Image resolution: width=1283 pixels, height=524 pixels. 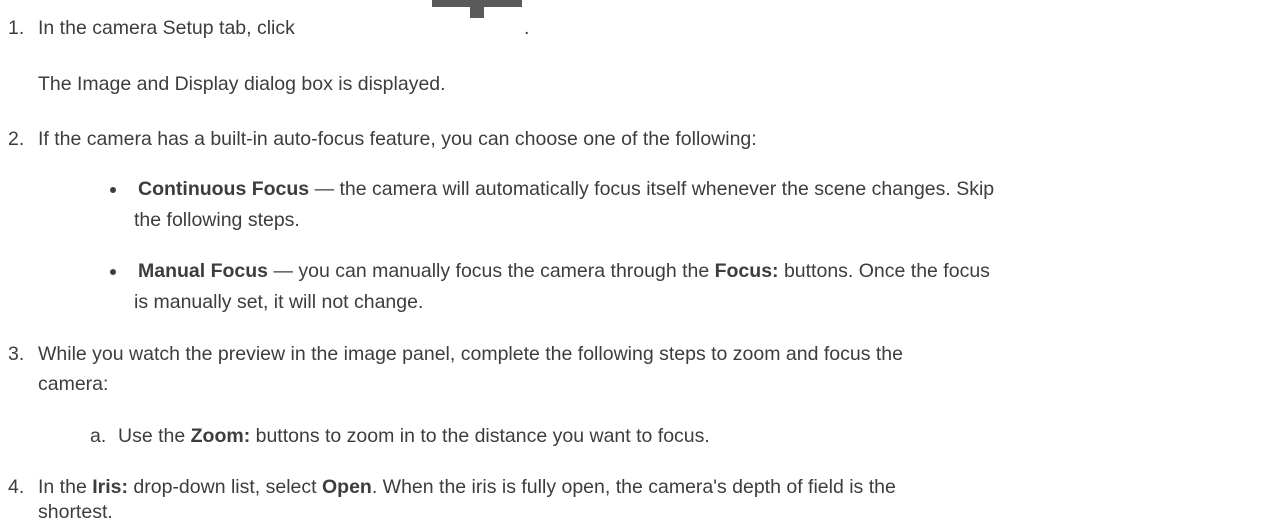 What do you see at coordinates (220, 436) in the screenshot?
I see `zoom-button-label: Zoom:` at bounding box center [220, 436].